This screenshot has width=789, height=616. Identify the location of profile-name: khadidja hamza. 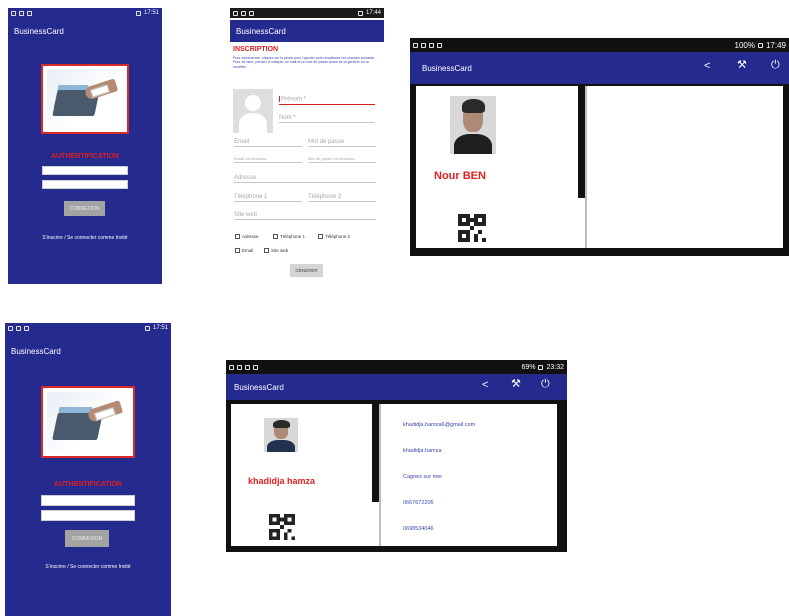
(282, 481).